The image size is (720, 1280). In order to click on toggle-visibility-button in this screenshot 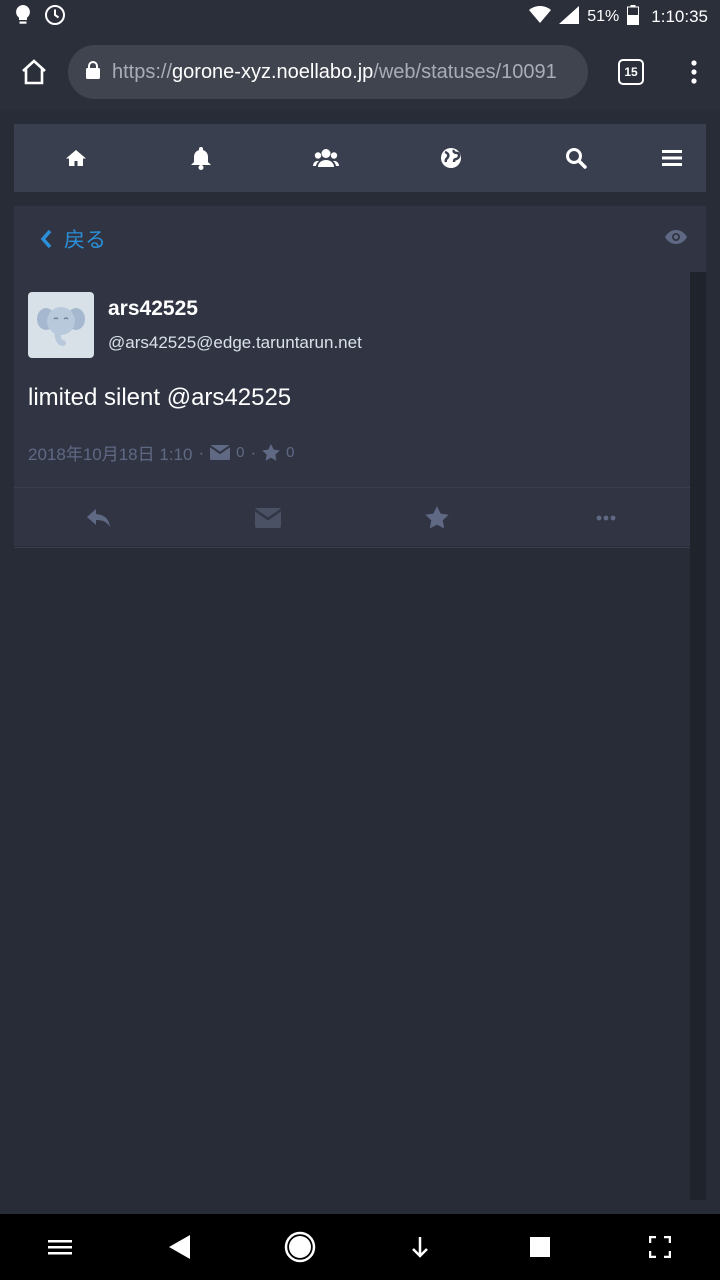, I will do `click(676, 239)`.